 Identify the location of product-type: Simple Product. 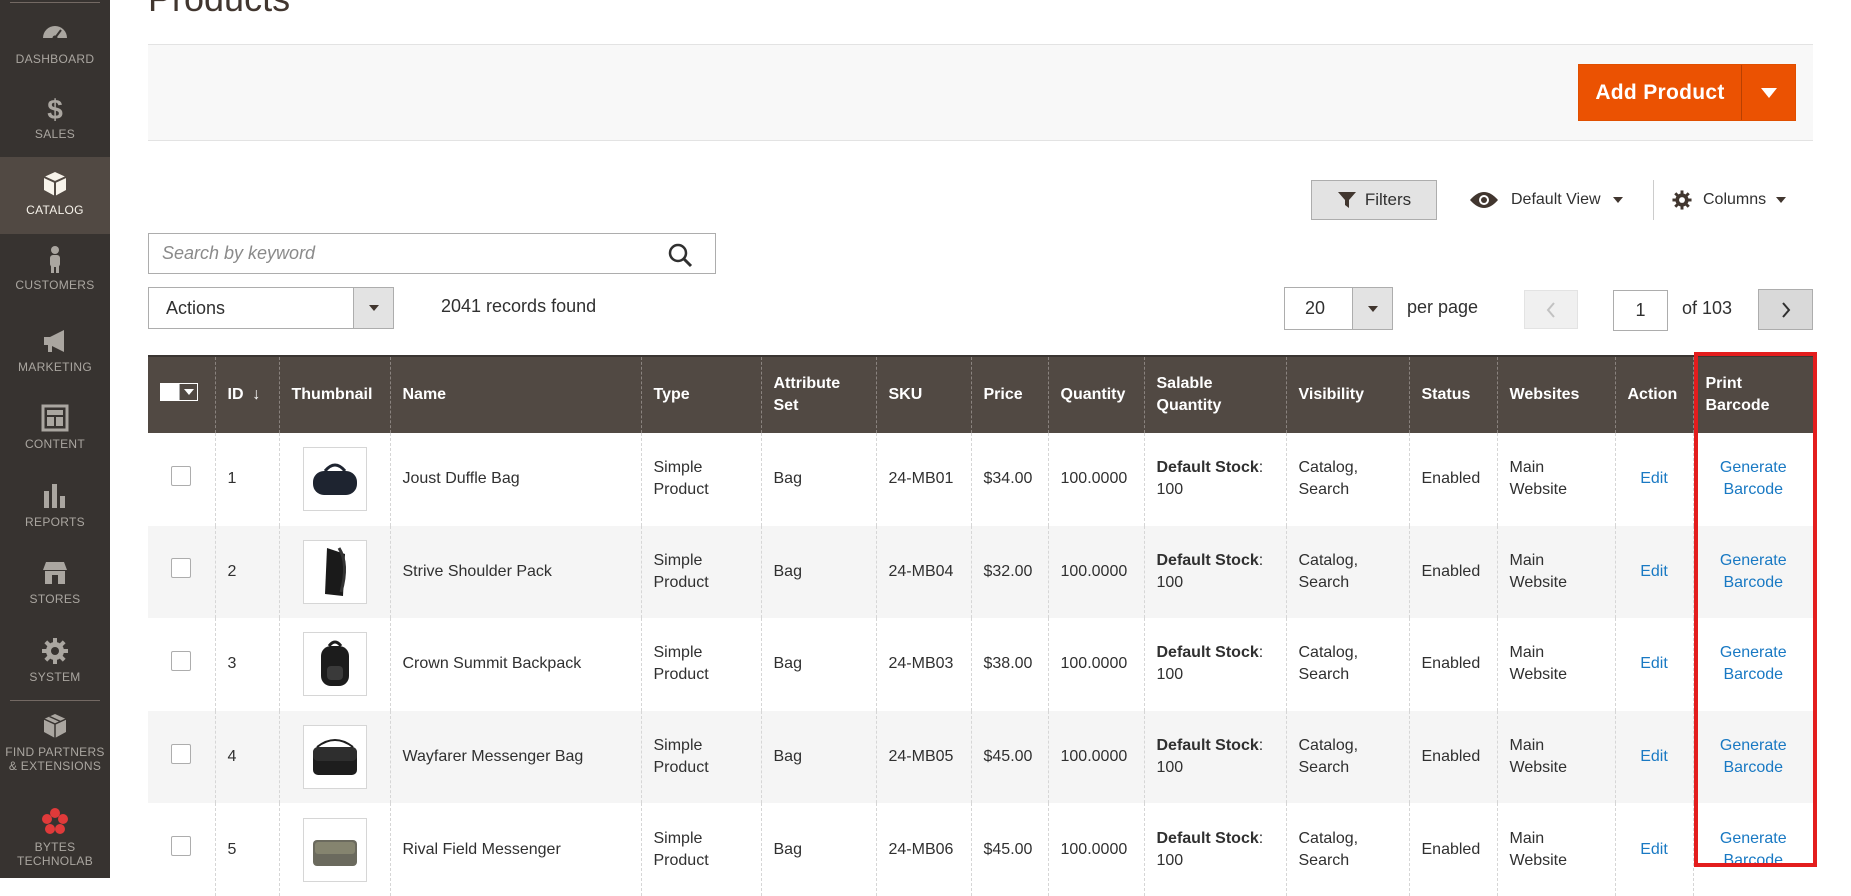
(681, 757).